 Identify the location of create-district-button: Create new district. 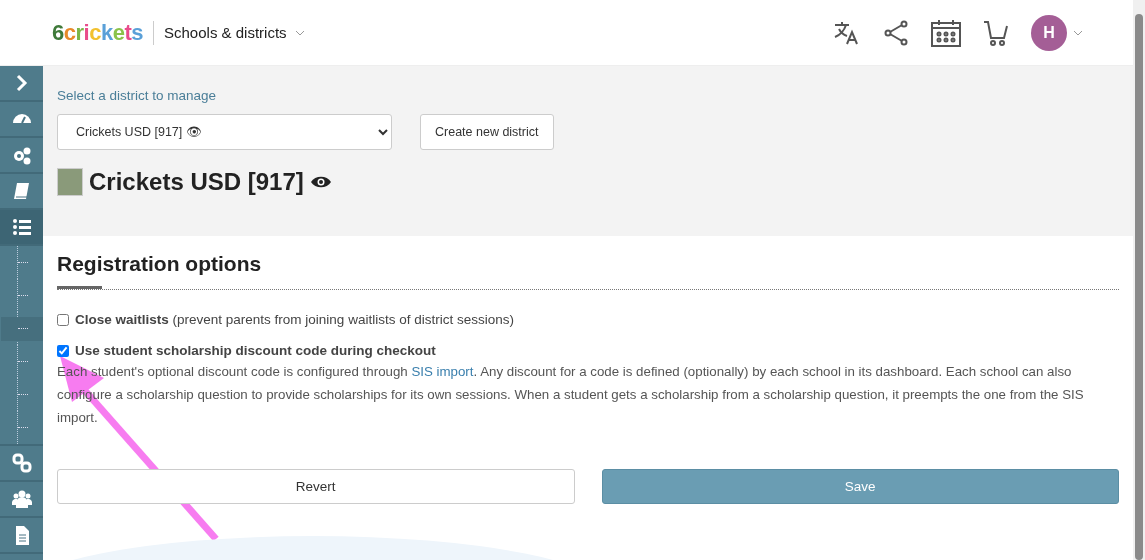
(487, 132).